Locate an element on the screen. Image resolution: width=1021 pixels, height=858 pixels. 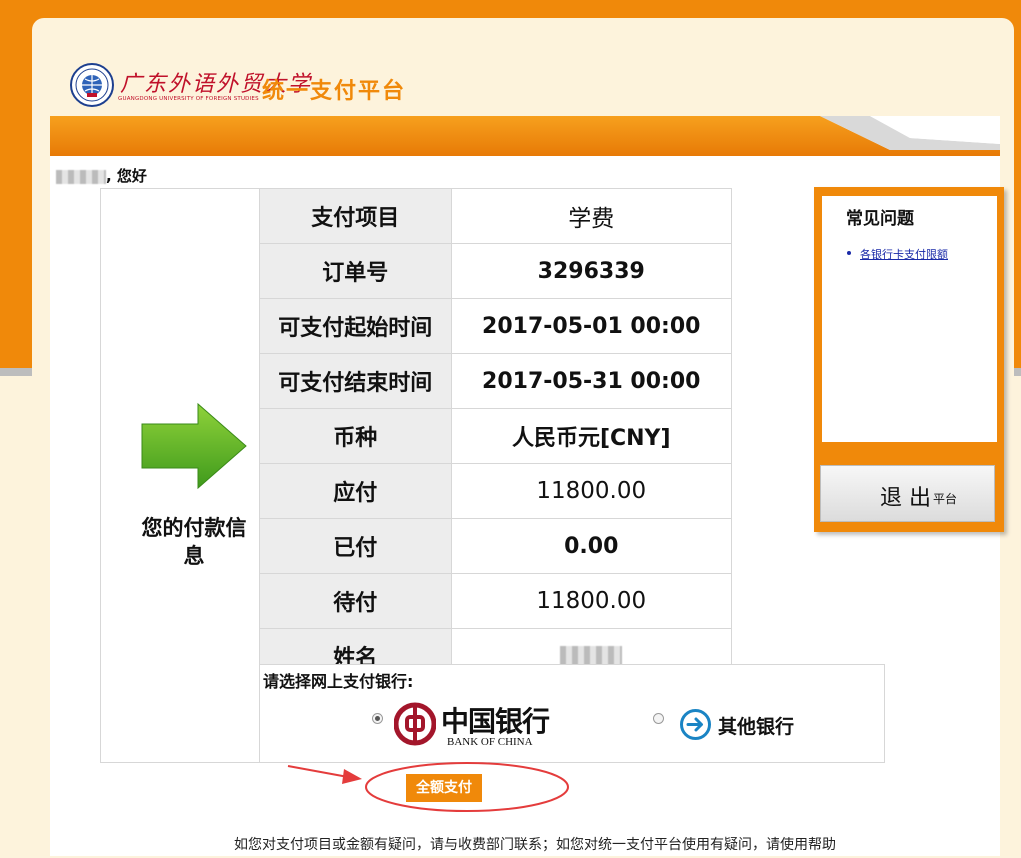
circle-arrow-right-icon is located at coordinates (695, 724).